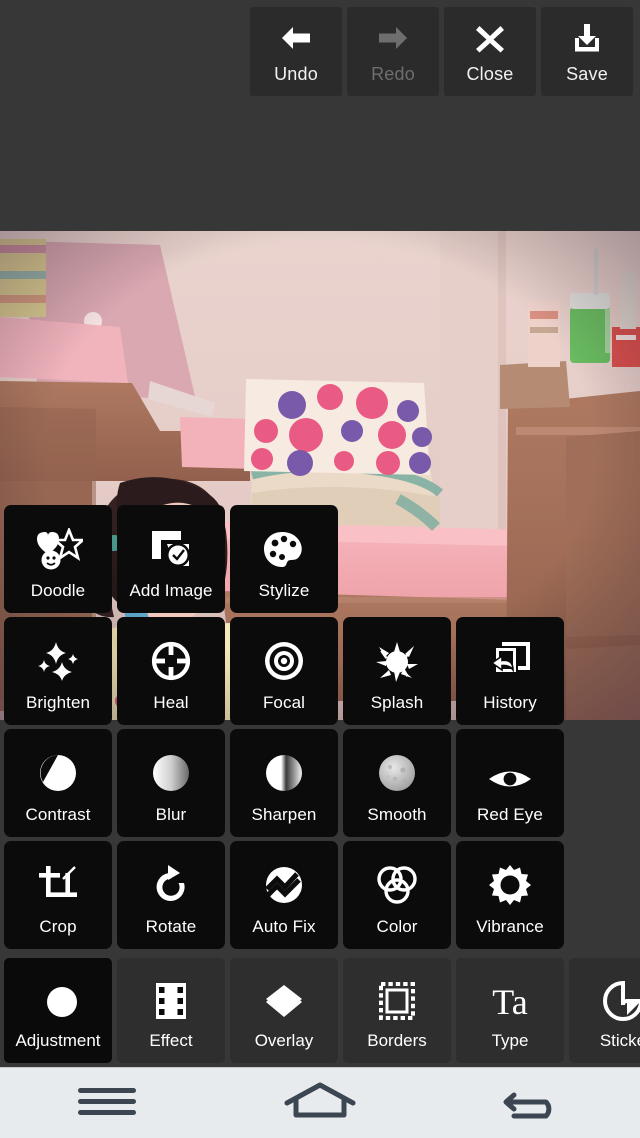 The height and width of the screenshot is (1138, 640). I want to click on close-label: Close, so click(490, 73).